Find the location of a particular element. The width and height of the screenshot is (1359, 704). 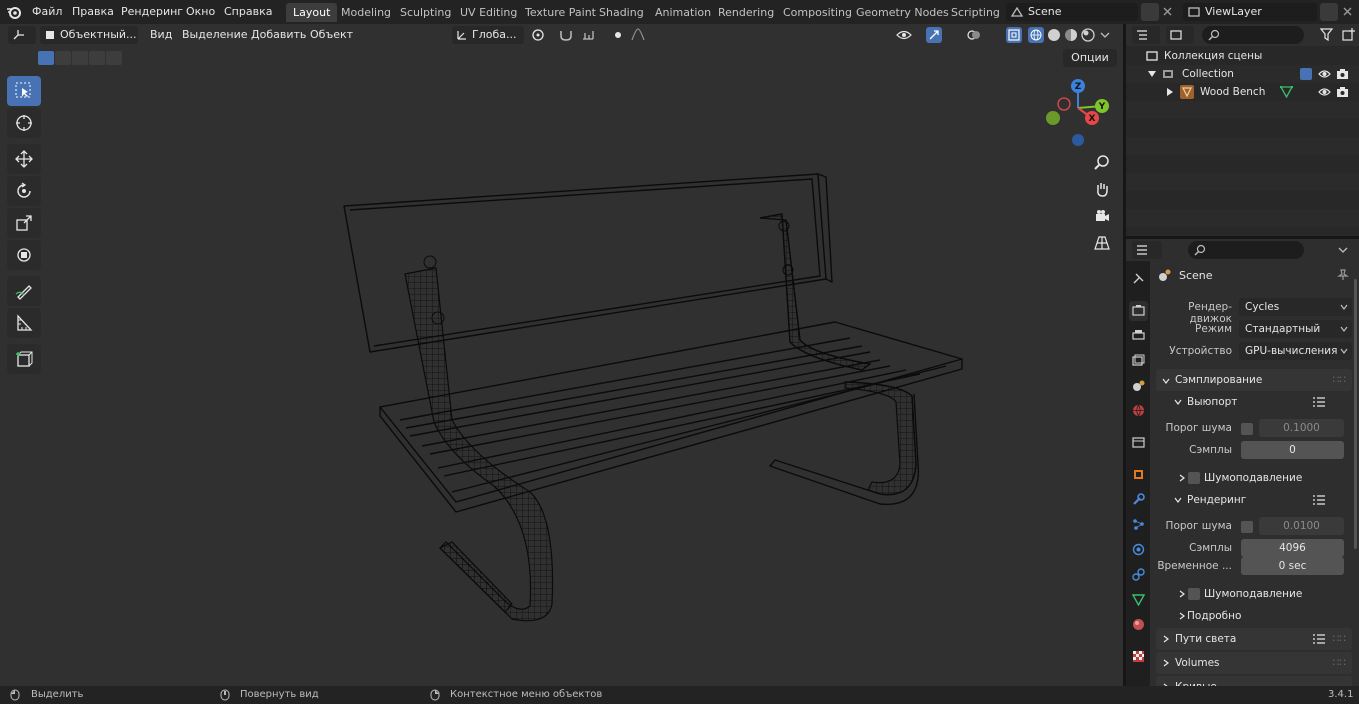

pan-button is located at coordinates (1102, 189).